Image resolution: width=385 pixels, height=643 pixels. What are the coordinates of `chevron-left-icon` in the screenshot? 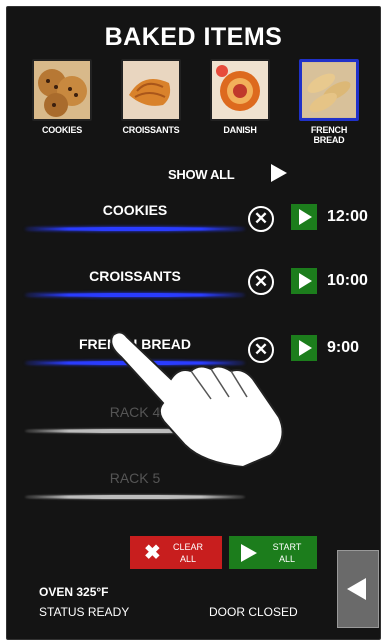 It's located at (356, 589).